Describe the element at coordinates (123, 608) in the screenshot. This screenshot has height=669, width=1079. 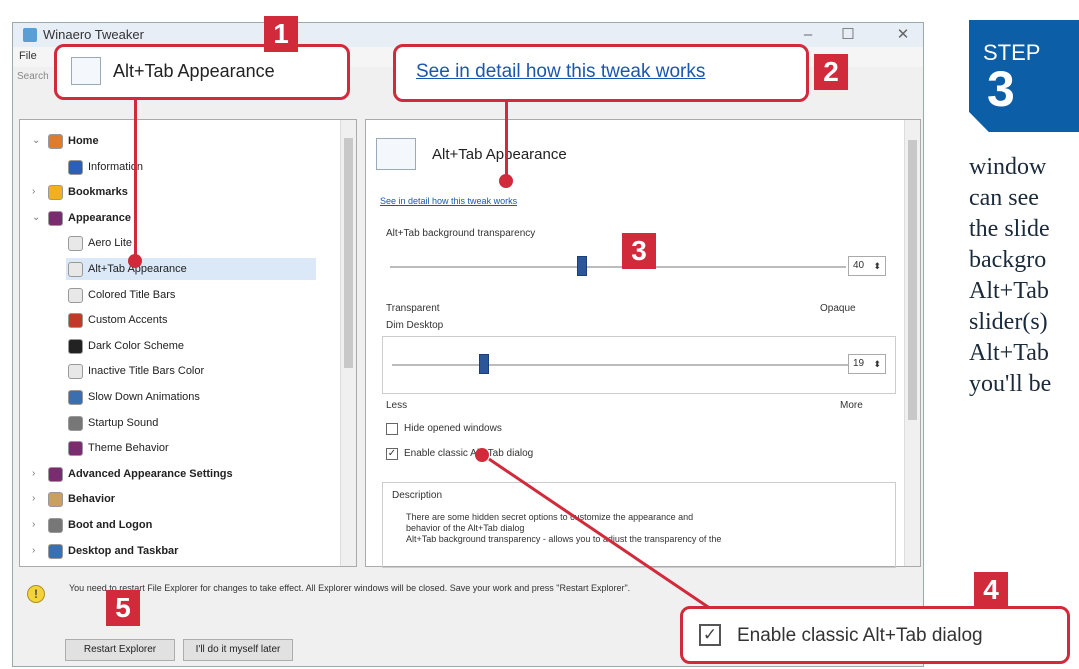
I see `callout-5-number: 5` at that location.